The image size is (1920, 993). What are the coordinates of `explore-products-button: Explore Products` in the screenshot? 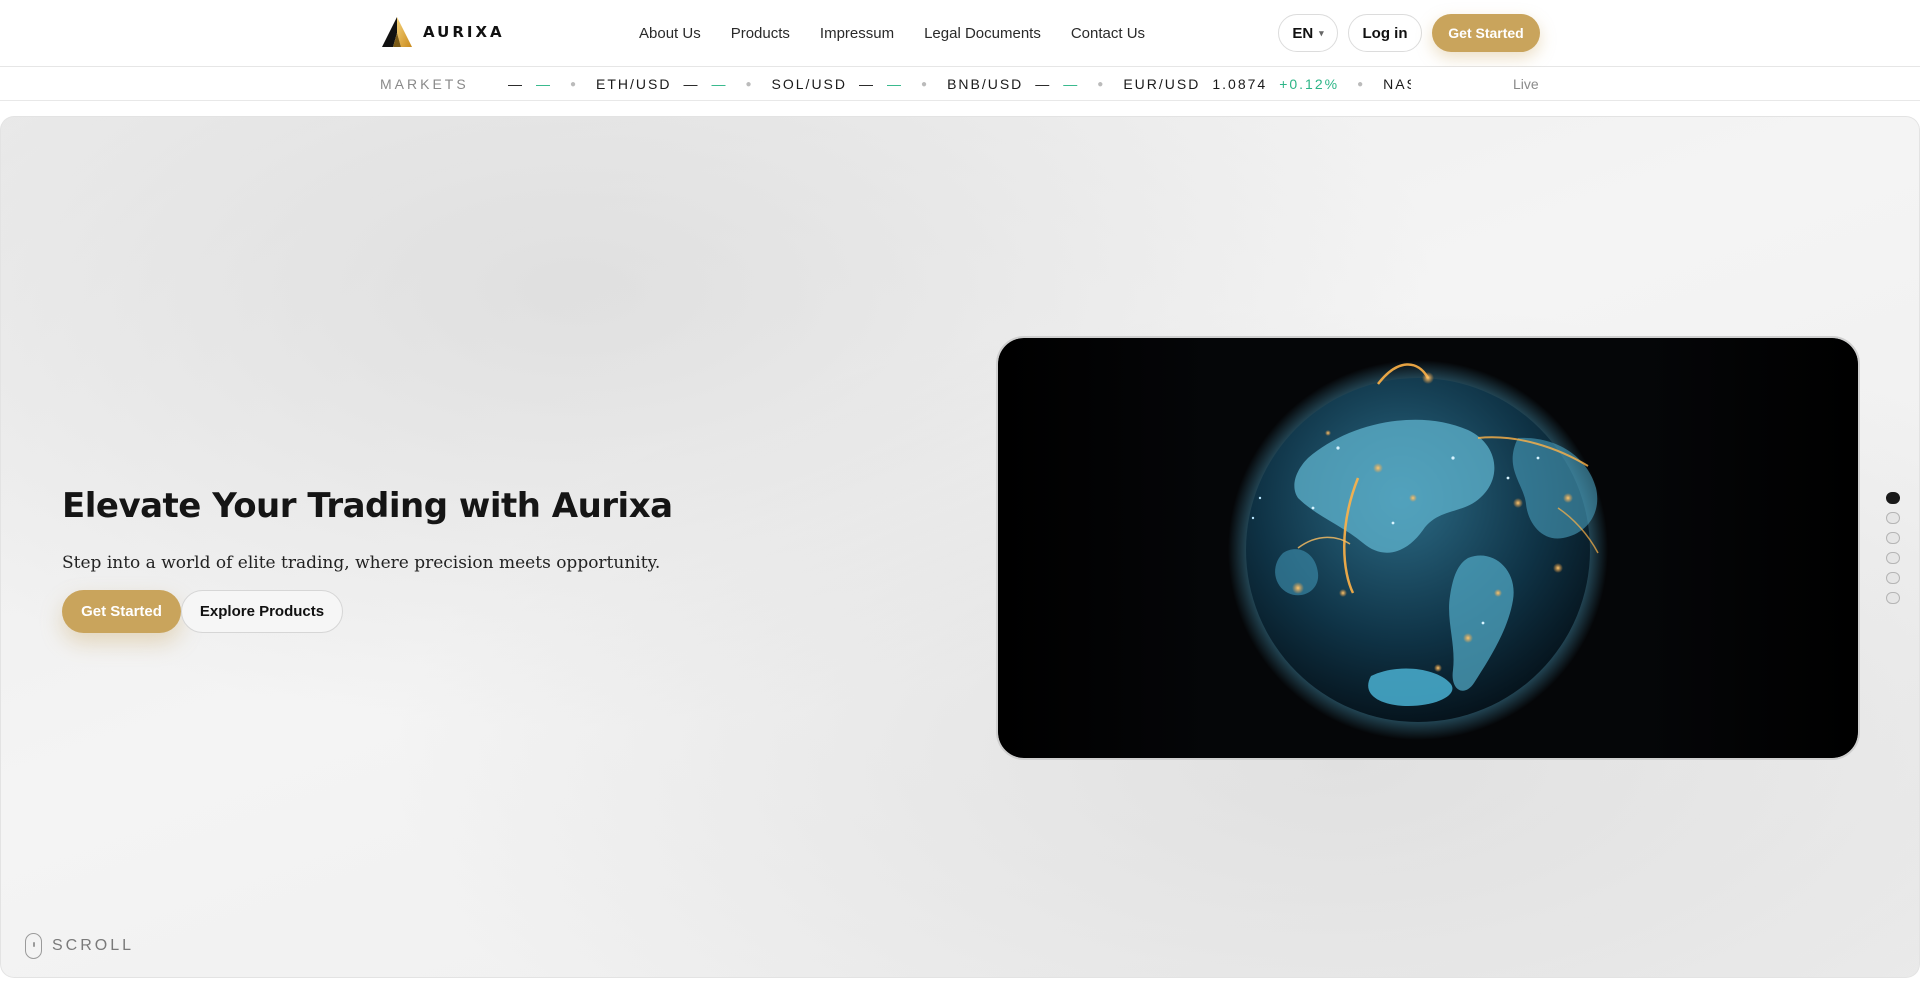 It's located at (262, 611).